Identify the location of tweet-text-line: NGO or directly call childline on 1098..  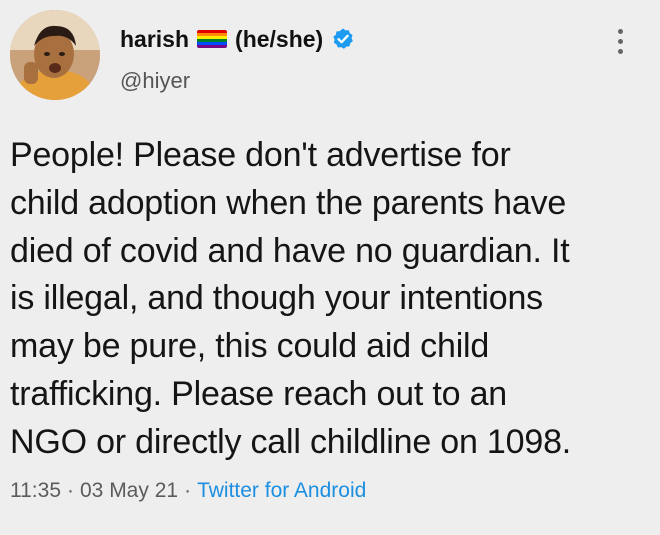
(291, 441).